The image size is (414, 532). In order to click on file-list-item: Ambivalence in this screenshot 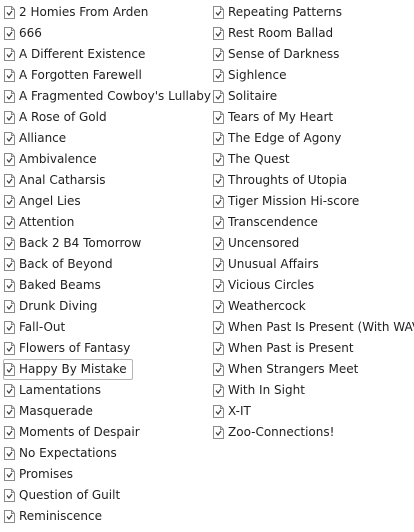, I will do `click(53, 159)`.